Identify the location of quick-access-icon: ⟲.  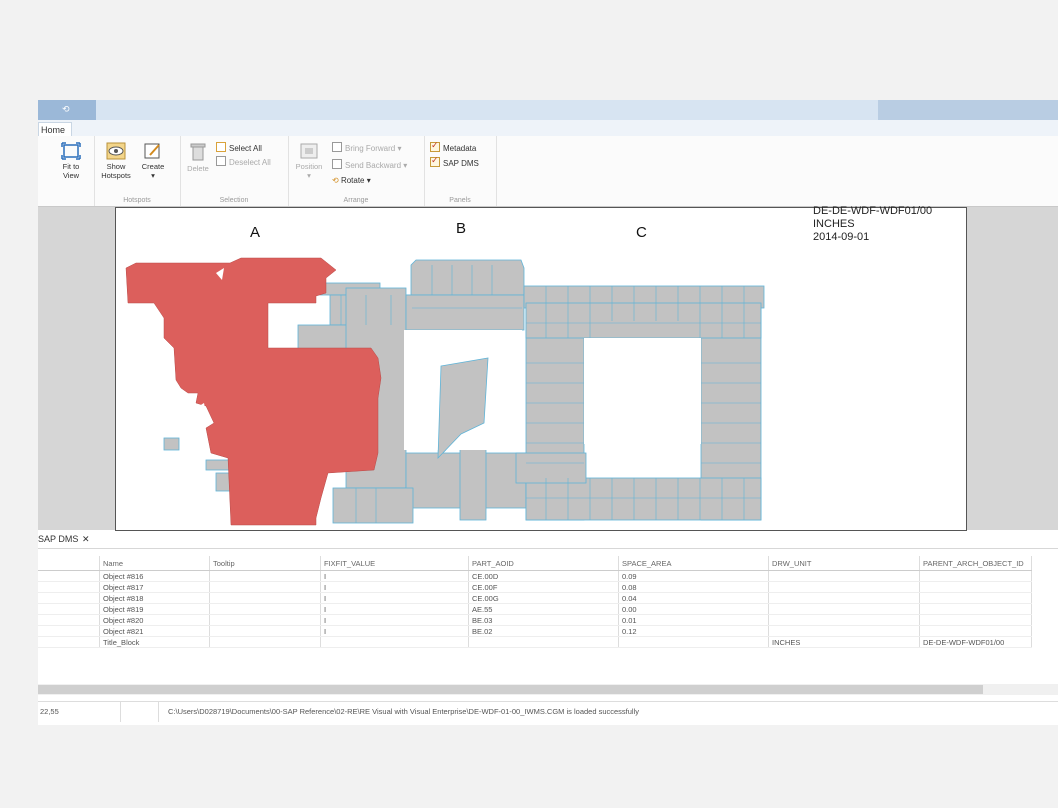
(66, 109).